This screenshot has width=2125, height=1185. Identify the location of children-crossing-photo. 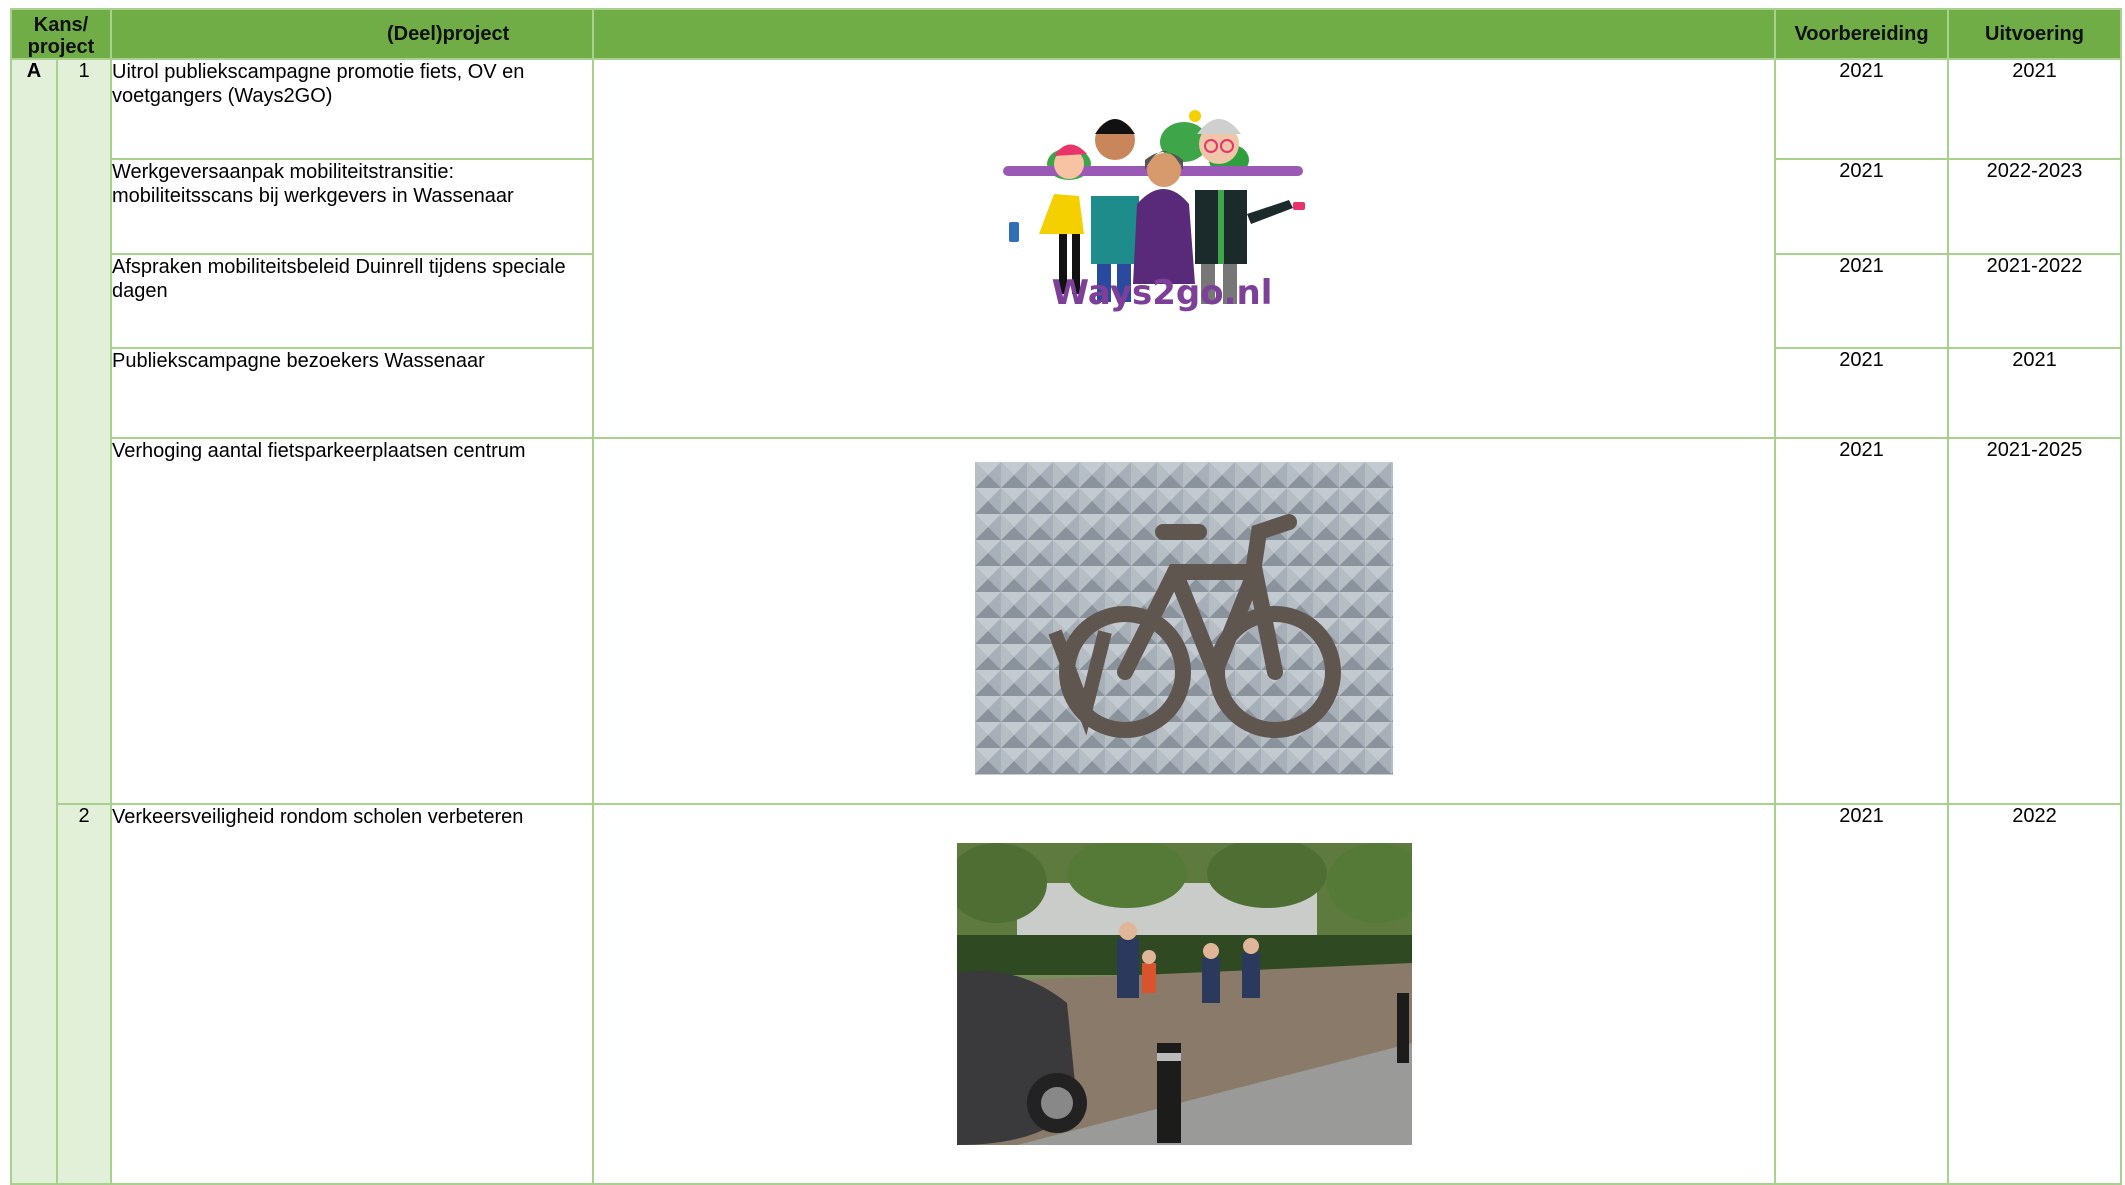
(1184, 994).